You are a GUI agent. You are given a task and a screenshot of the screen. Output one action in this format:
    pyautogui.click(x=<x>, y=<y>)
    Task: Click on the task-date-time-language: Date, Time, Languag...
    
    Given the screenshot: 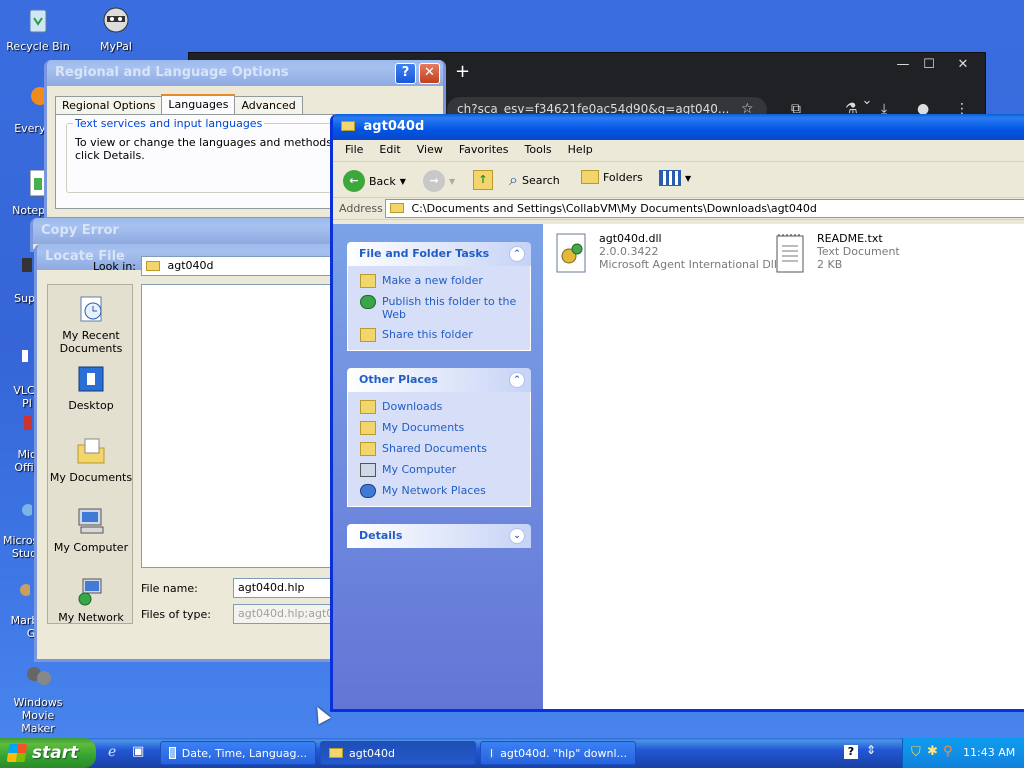 What is the action you would take?
    pyautogui.click(x=238, y=753)
    